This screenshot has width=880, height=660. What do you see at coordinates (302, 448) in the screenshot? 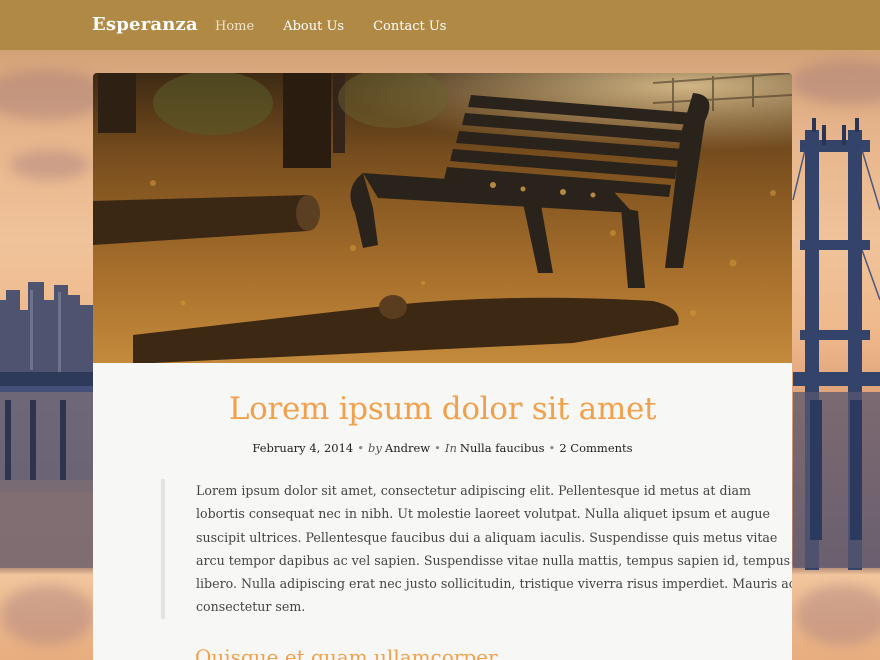
I see `post-date: February 4, 2014` at bounding box center [302, 448].